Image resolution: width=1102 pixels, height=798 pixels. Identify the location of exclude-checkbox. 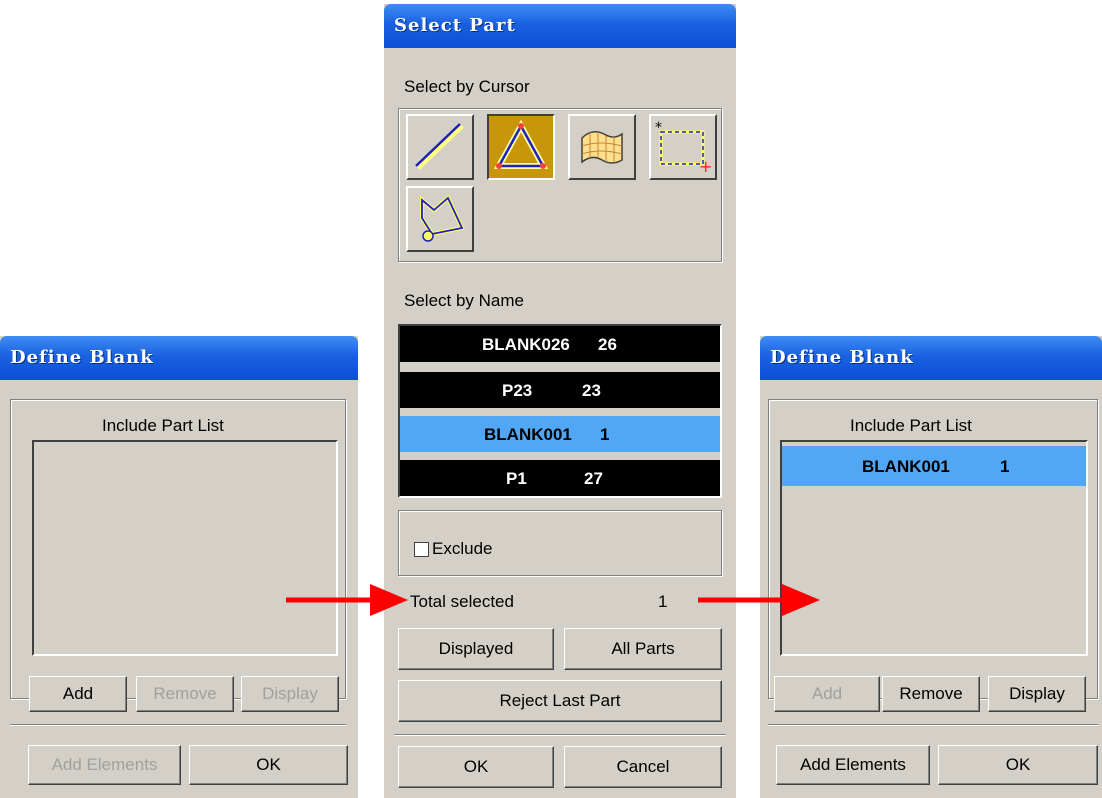
(421, 549).